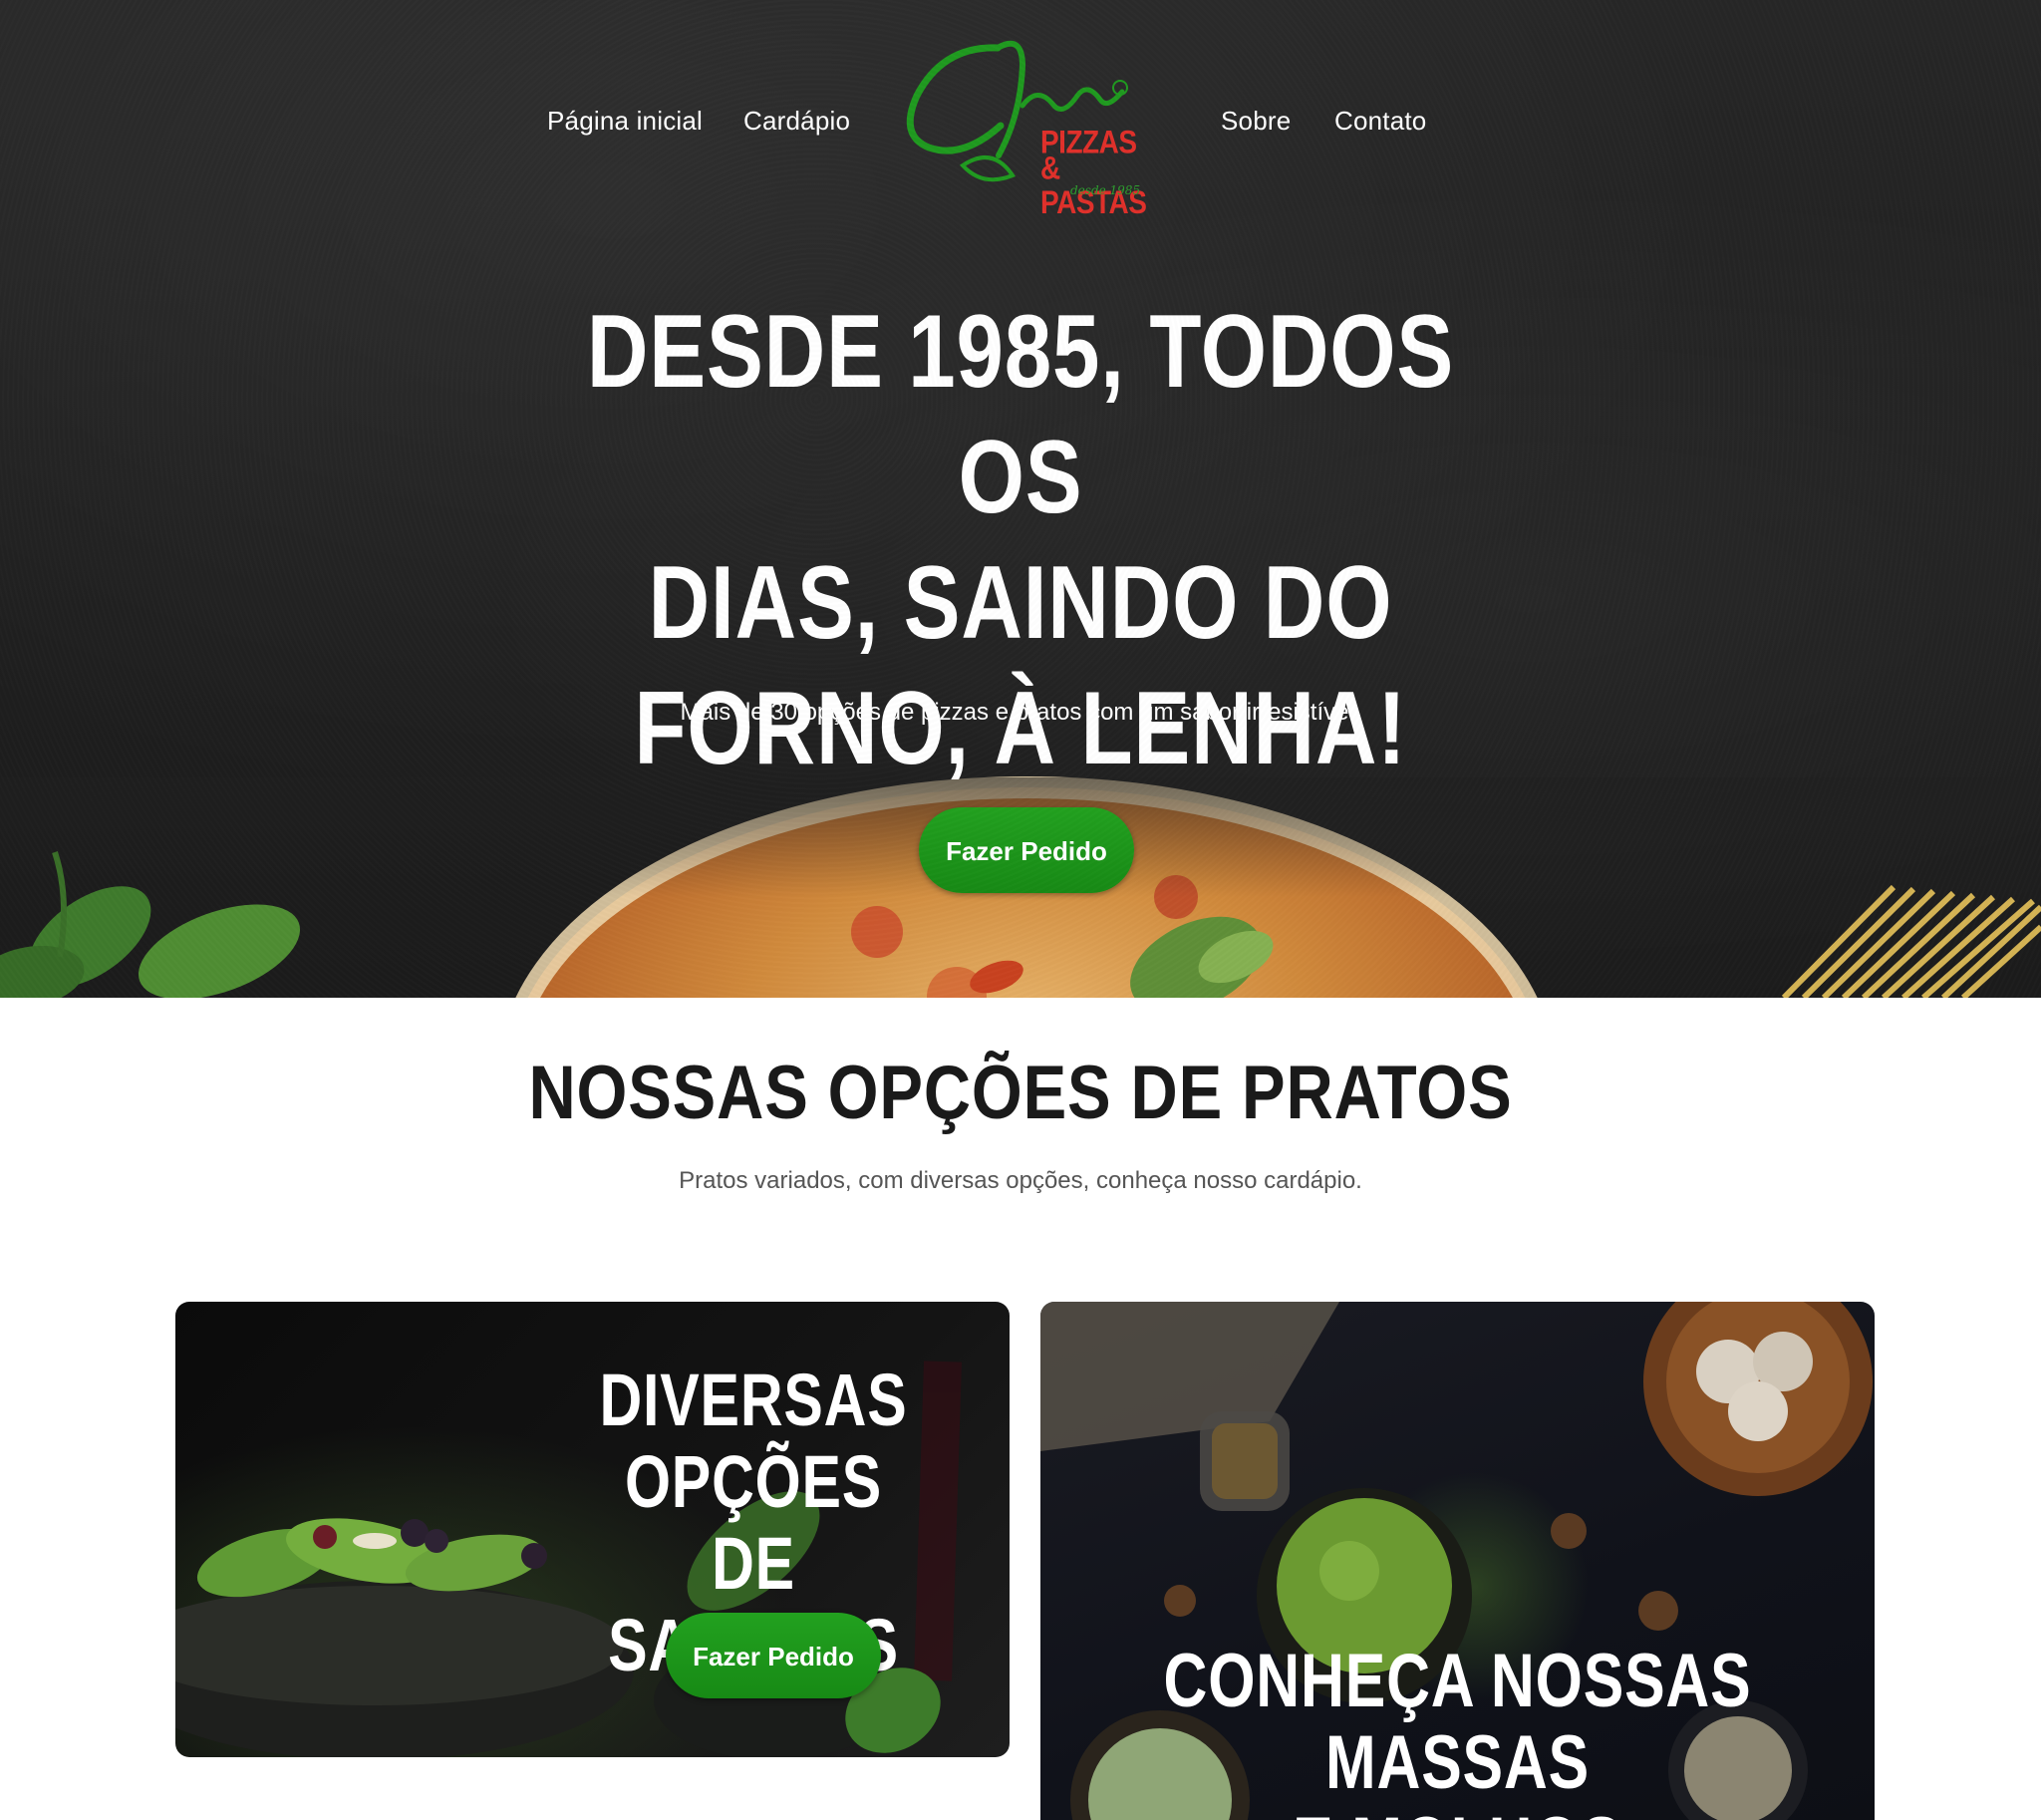 Image resolution: width=2041 pixels, height=1820 pixels. What do you see at coordinates (1256, 121) in the screenshot?
I see `nav-about-link: Sobre` at bounding box center [1256, 121].